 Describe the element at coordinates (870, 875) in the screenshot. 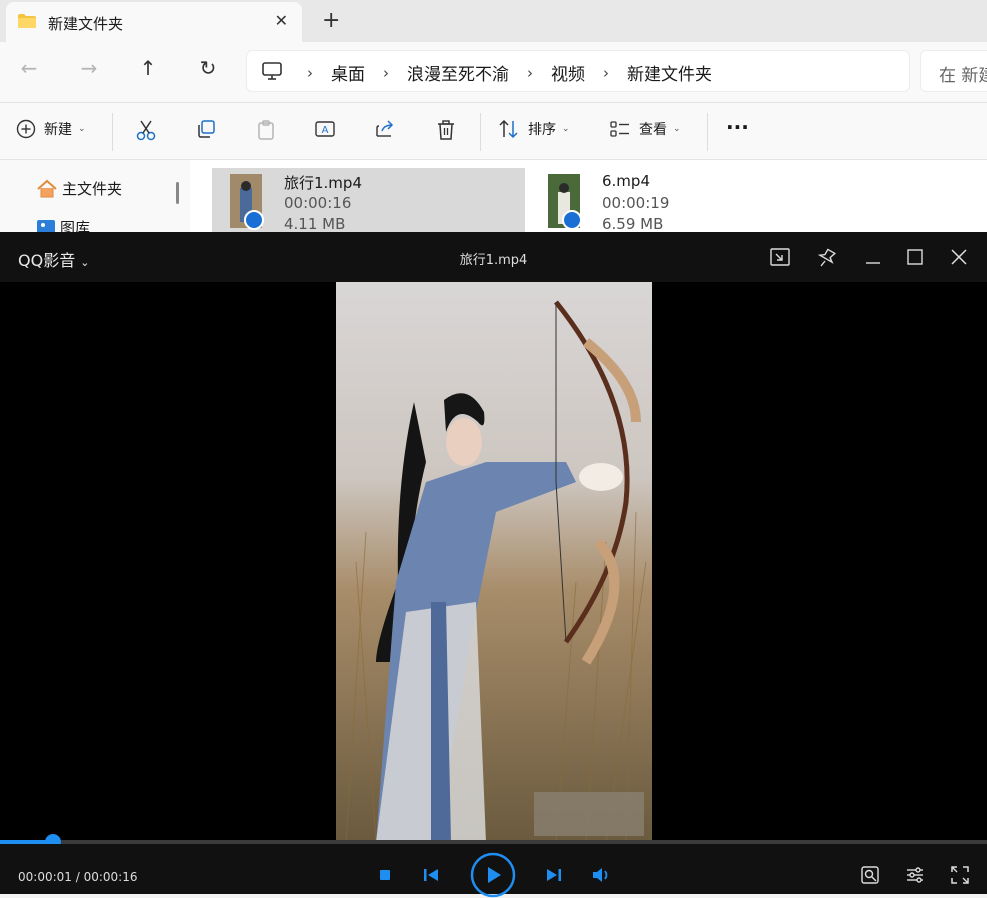

I see `screenshot-icon` at that location.